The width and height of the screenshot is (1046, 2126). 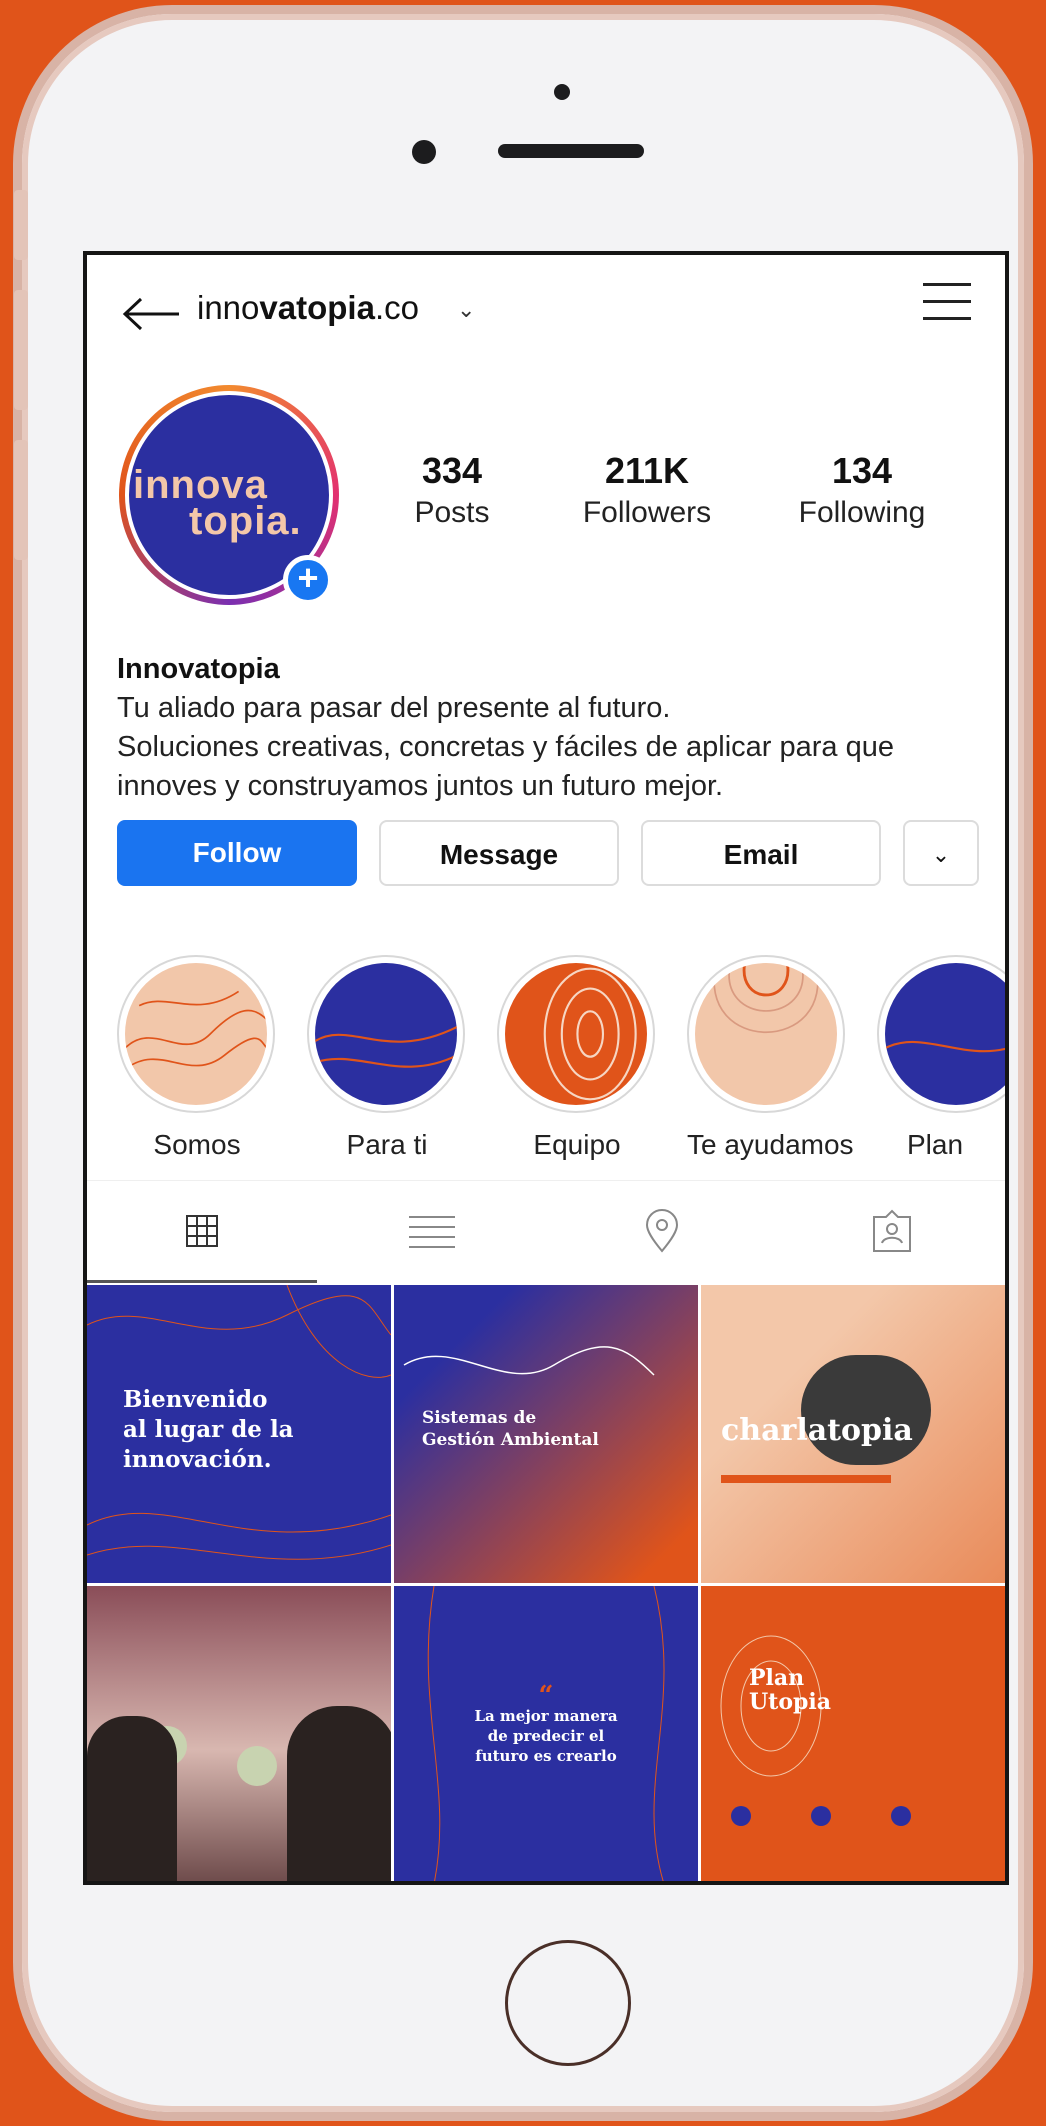 I want to click on location-pin-icon, so click(x=662, y=1231).